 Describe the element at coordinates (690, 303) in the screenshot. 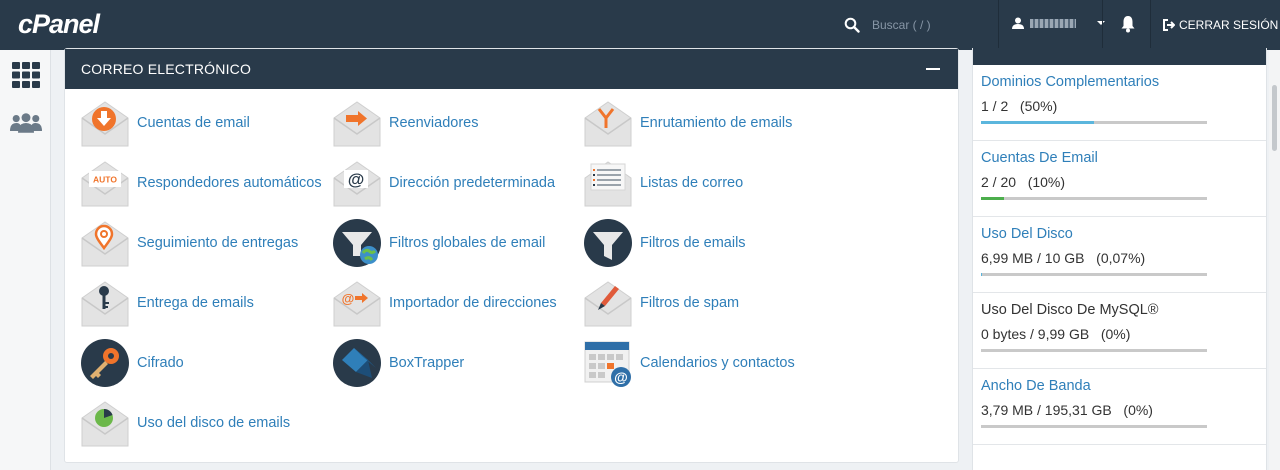

I see `tool-label: Filtros de spam` at that location.